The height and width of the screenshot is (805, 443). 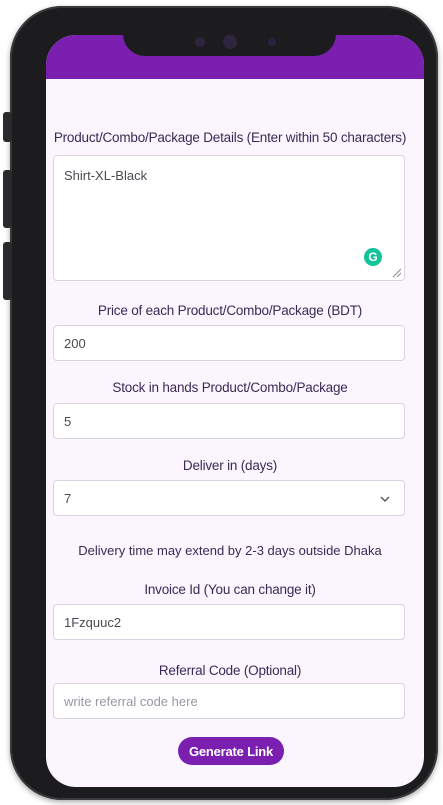 What do you see at coordinates (385, 499) in the screenshot?
I see `chevron-down-icon` at bounding box center [385, 499].